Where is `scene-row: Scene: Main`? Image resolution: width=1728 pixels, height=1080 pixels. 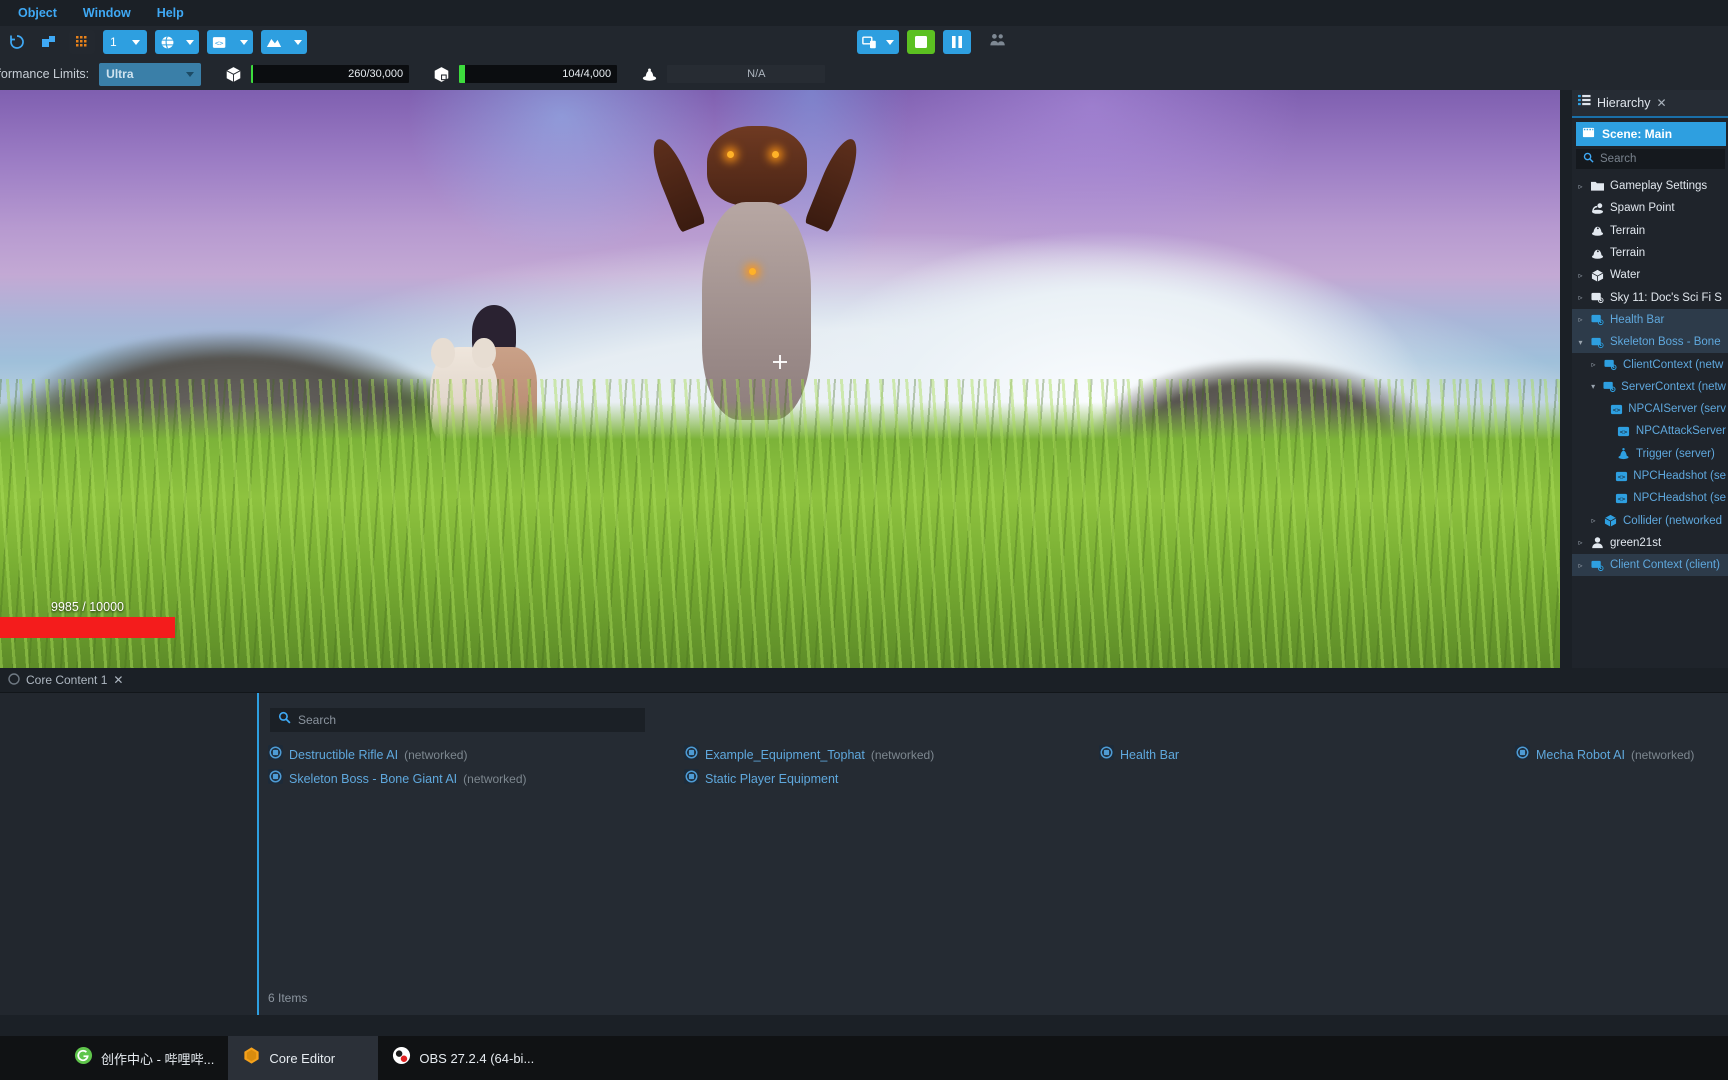
scene-row: Scene: Main is located at coordinates (1651, 134).